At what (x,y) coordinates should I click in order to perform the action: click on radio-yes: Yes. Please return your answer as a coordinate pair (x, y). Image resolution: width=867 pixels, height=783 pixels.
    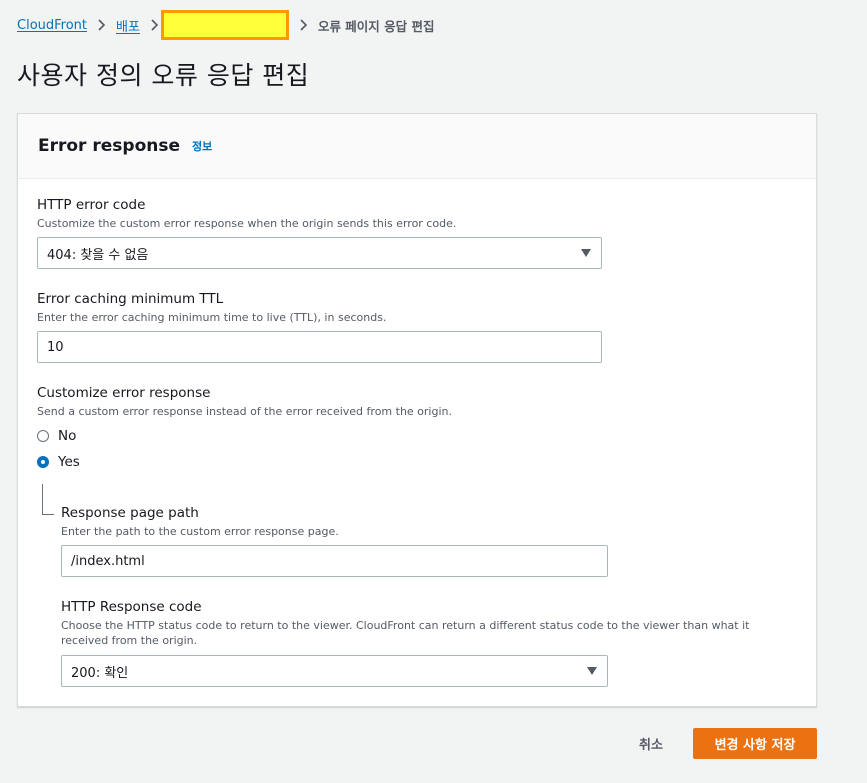
    Looking at the image, I should click on (58, 462).